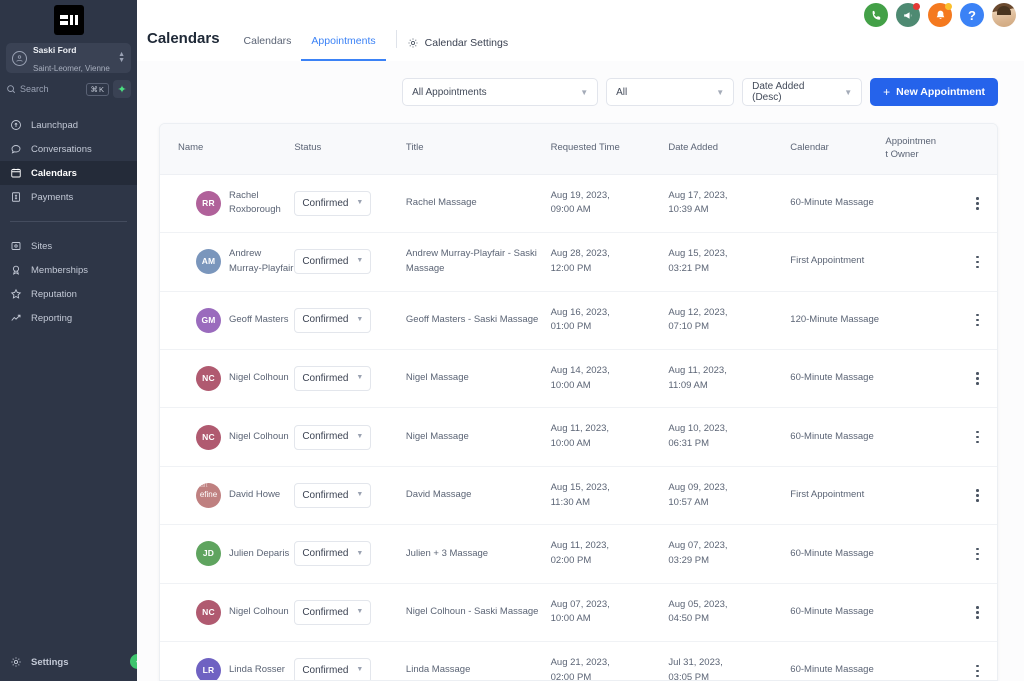  I want to click on contact-name: Rachel Roxborough, so click(255, 202).